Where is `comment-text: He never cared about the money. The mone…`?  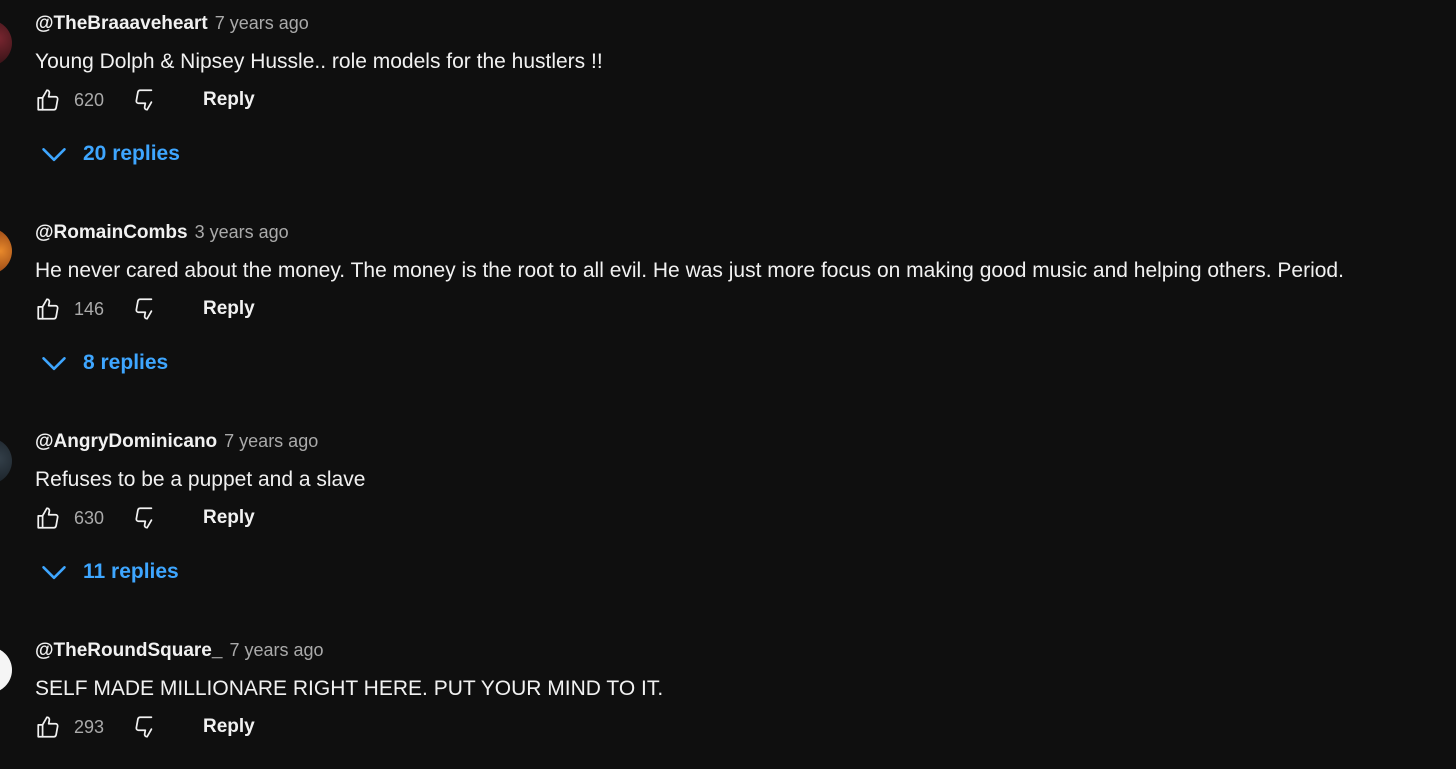 comment-text: He never cared about the money. The mone… is located at coordinates (689, 270).